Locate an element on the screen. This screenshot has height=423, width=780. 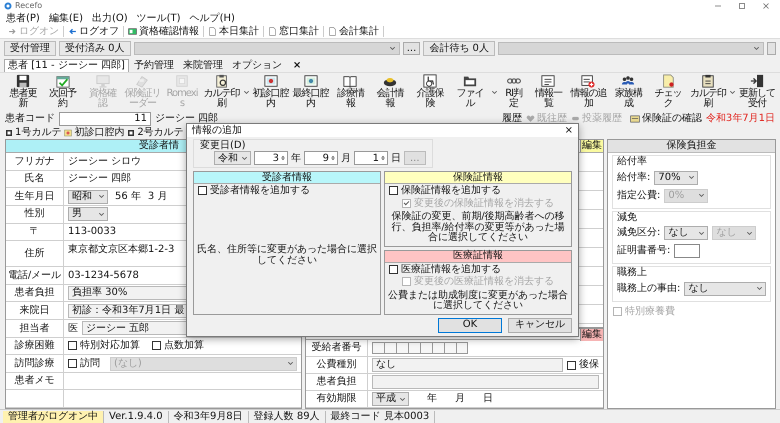
status-item: 令和3年9月8日 is located at coordinates (208, 416).